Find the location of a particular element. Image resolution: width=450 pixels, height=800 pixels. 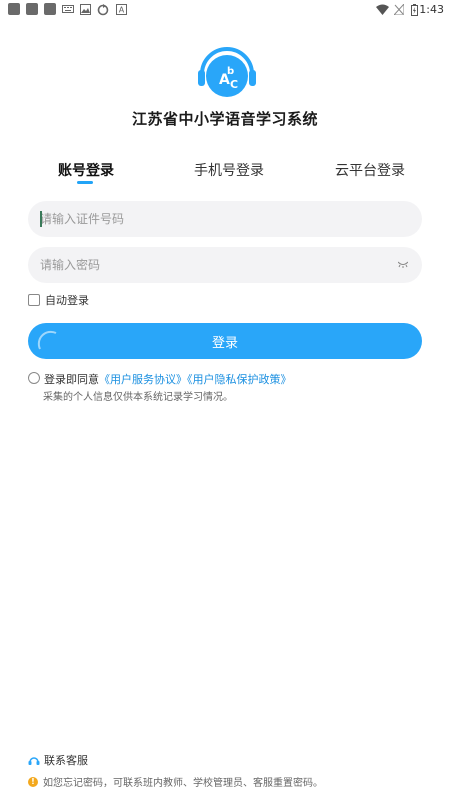

headset-icon is located at coordinates (34, 760).